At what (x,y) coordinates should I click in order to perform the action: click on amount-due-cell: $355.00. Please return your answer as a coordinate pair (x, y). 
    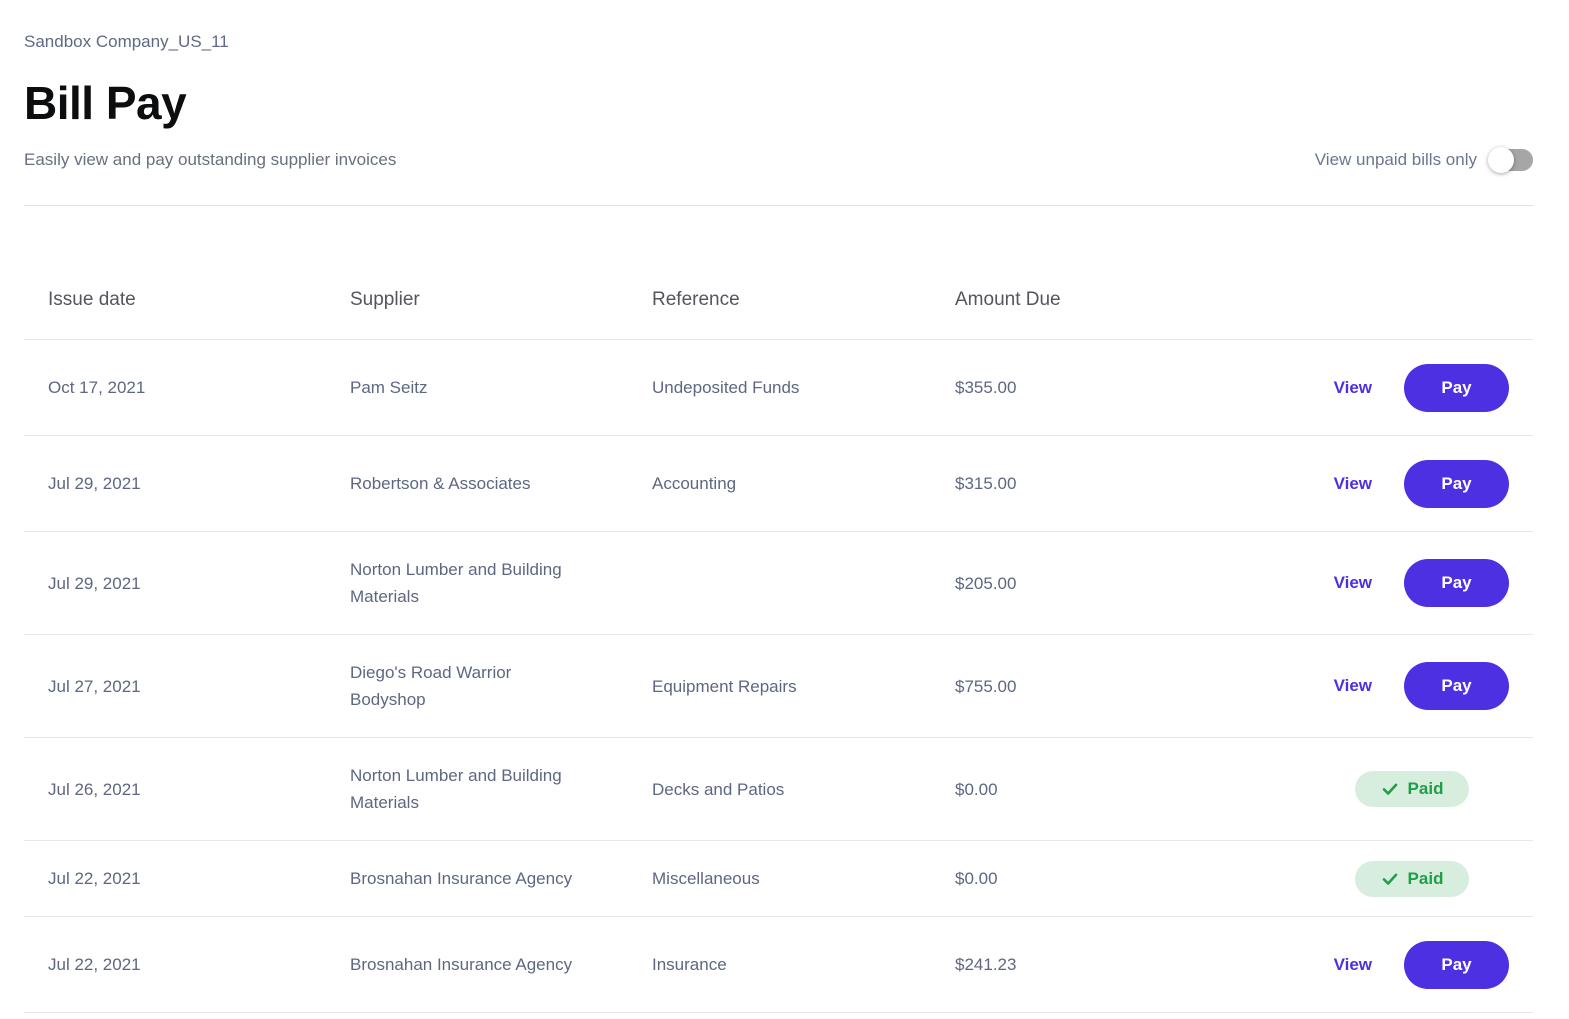
    Looking at the image, I should click on (986, 387).